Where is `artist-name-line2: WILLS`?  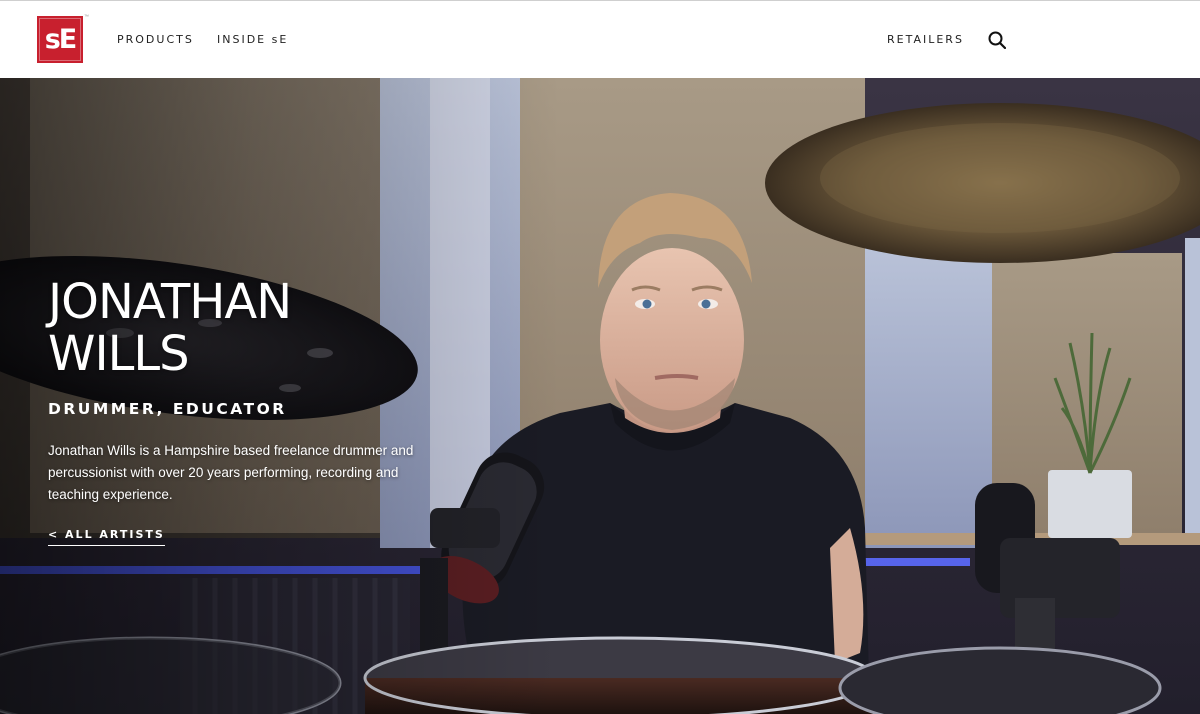 artist-name-line2: WILLS is located at coordinates (119, 354).